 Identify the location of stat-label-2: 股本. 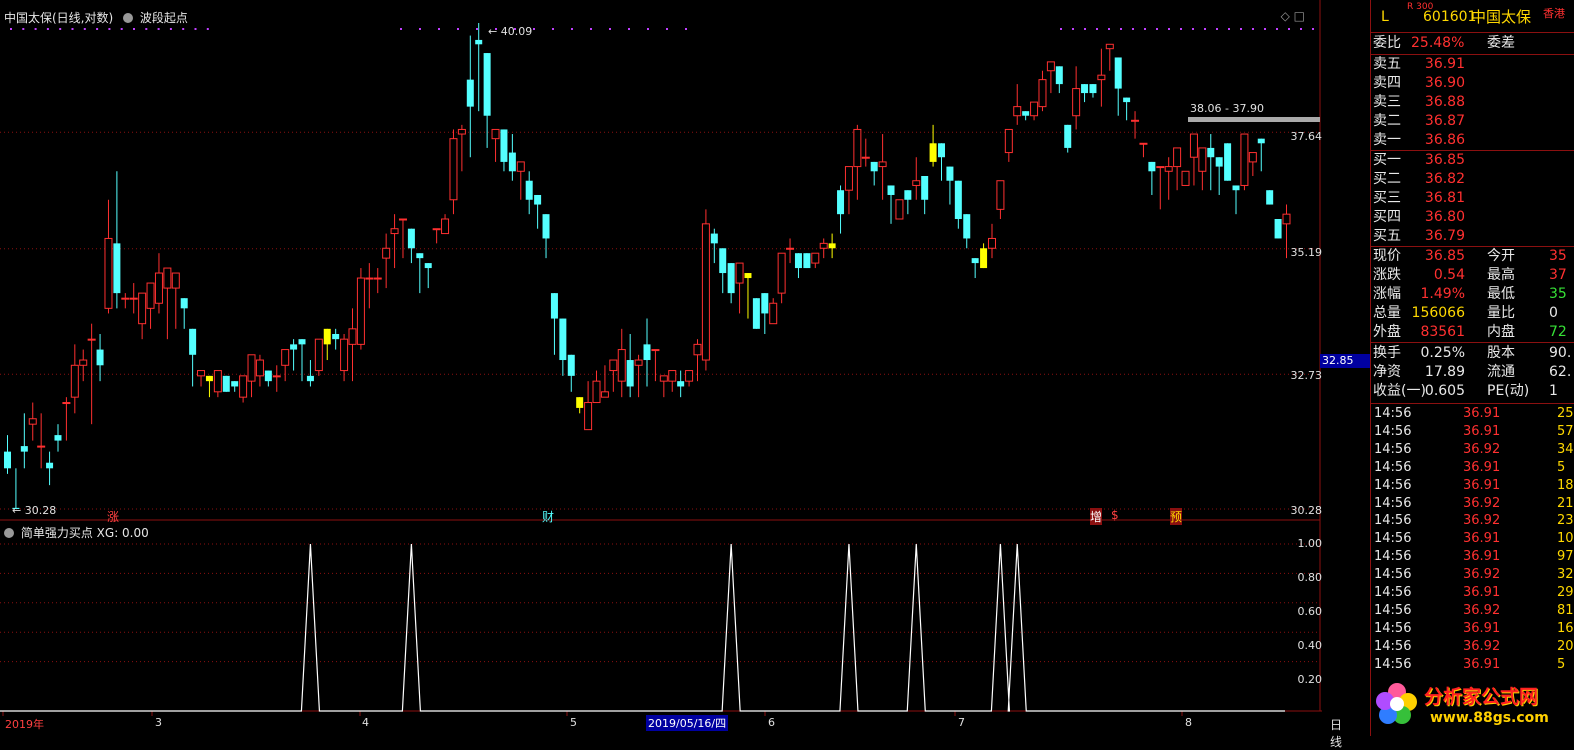
(1501, 353).